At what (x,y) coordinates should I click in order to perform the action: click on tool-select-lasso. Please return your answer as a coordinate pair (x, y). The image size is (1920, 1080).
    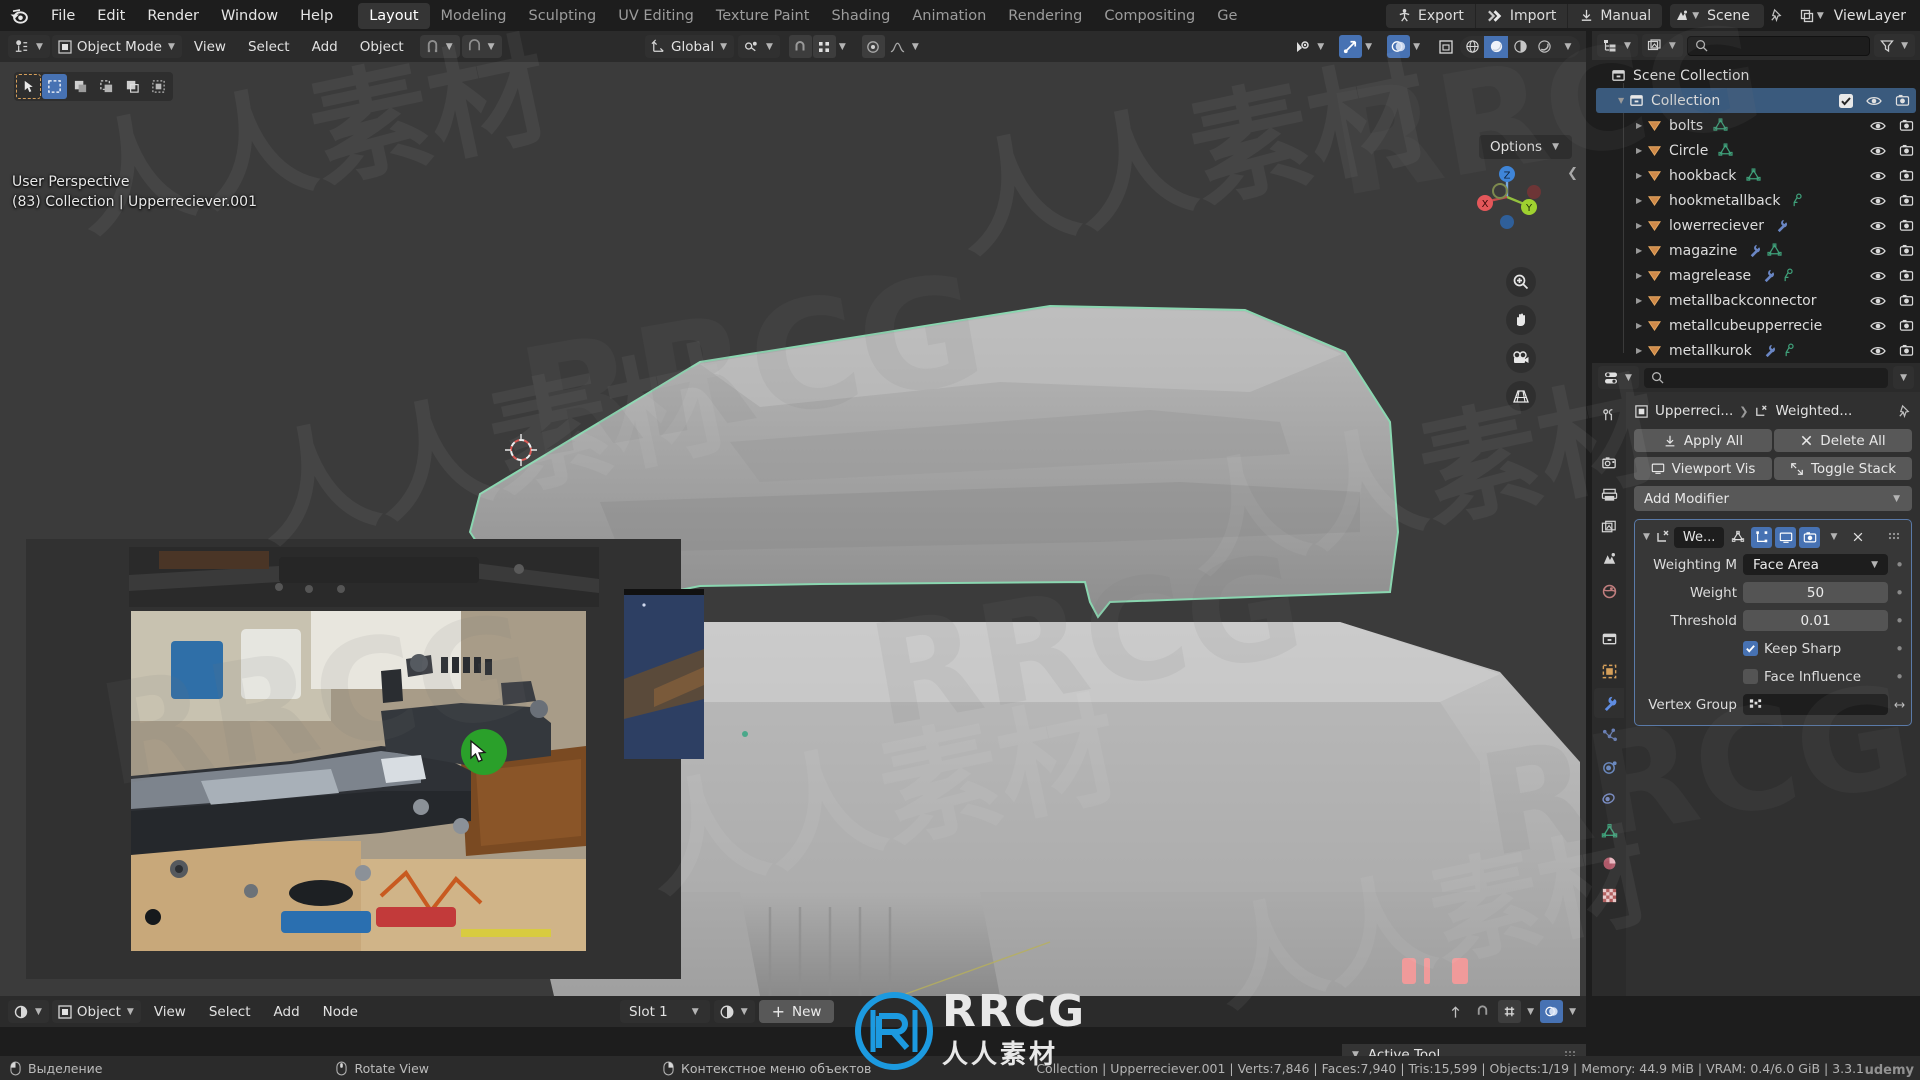
    Looking at the image, I should click on (158, 86).